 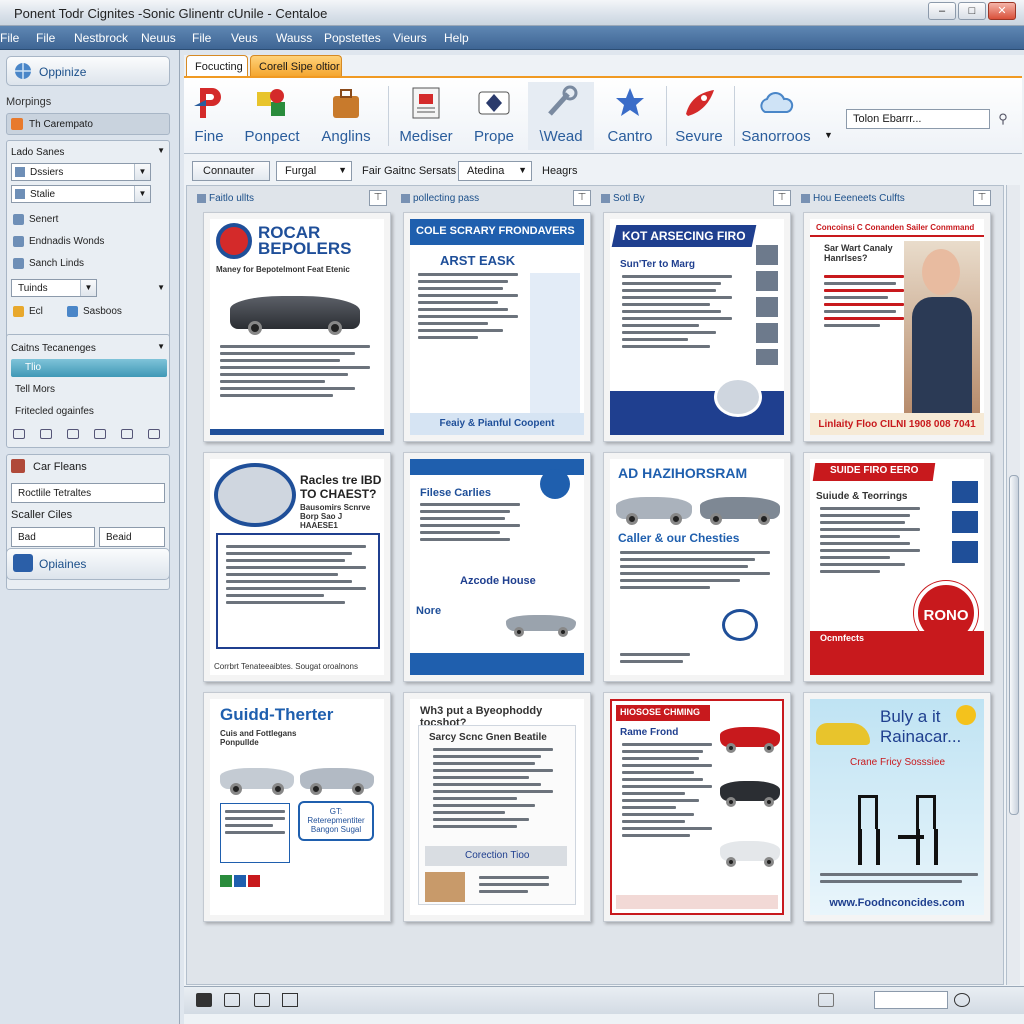 What do you see at coordinates (1003, 119) in the screenshot?
I see `search-icon: ⚲` at bounding box center [1003, 119].